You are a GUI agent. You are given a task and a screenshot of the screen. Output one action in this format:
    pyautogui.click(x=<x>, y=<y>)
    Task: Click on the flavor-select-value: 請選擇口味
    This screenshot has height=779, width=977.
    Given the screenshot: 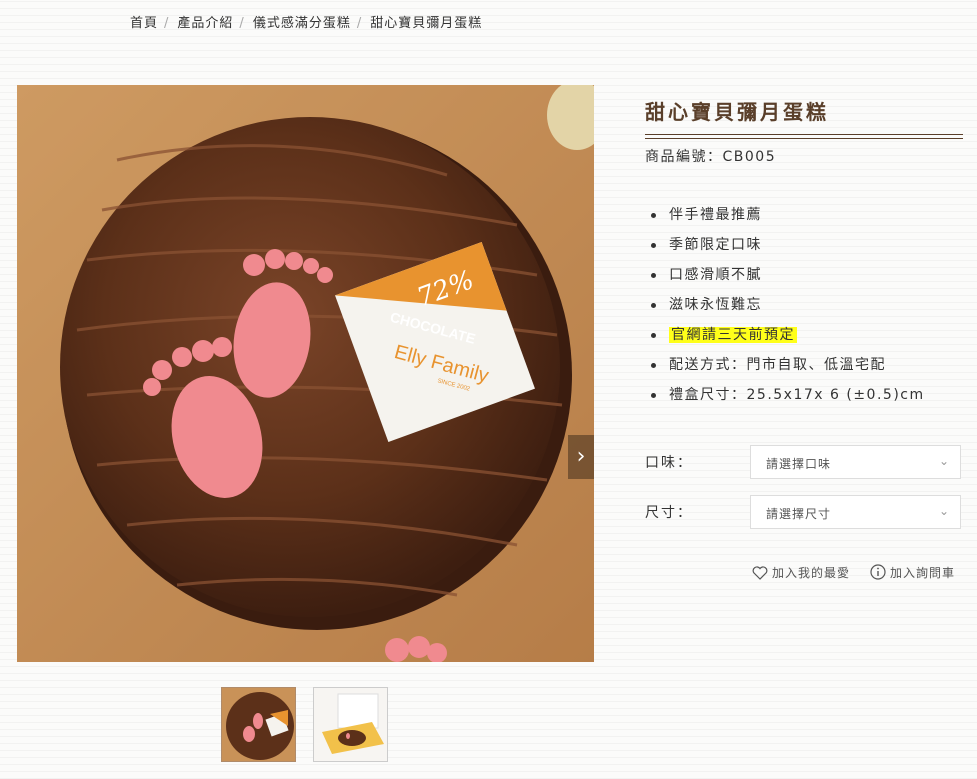 What is the action you would take?
    pyautogui.click(x=799, y=464)
    